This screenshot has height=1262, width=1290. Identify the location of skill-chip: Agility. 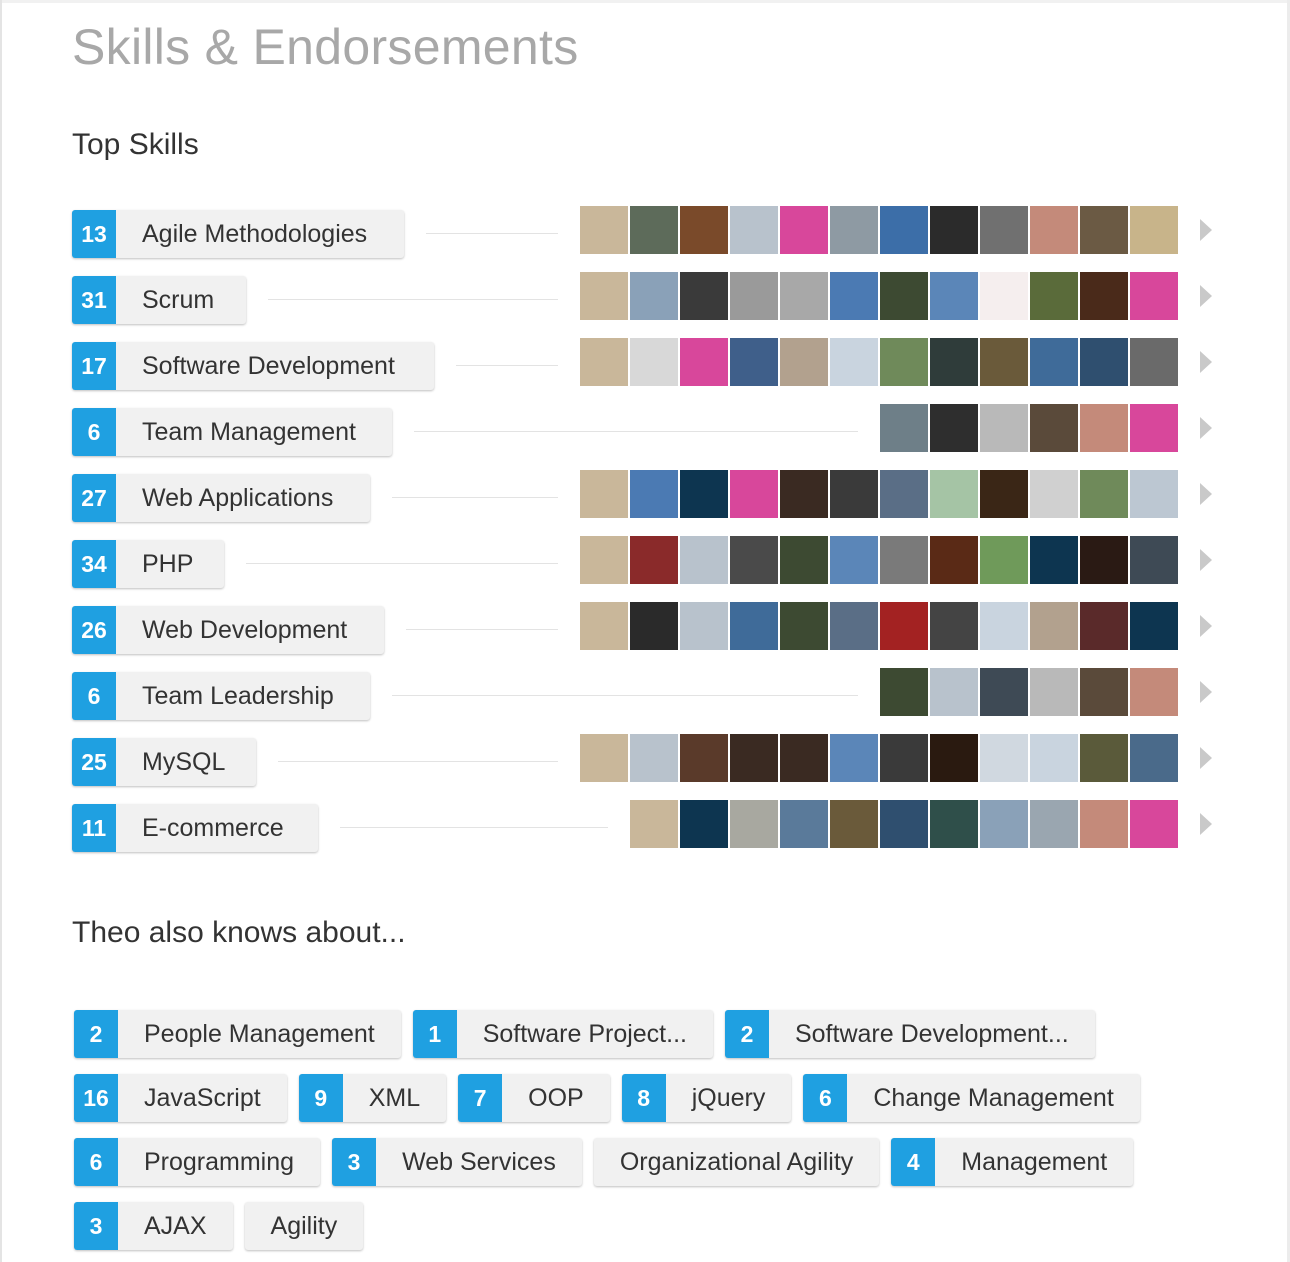
(304, 1226).